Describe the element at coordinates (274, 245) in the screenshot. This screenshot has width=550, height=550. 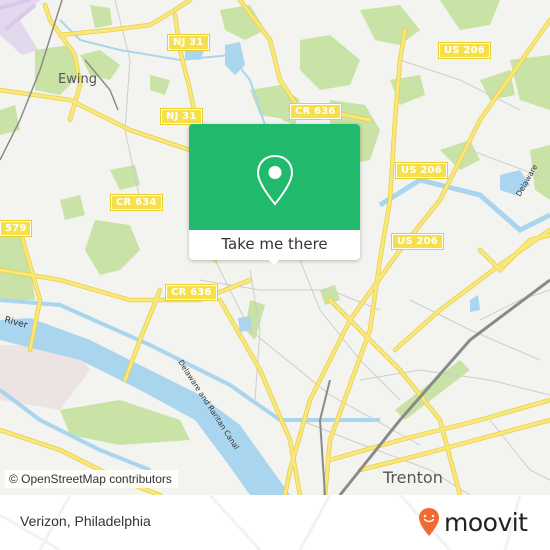
I see `take-me-there-button: Take me there` at that location.